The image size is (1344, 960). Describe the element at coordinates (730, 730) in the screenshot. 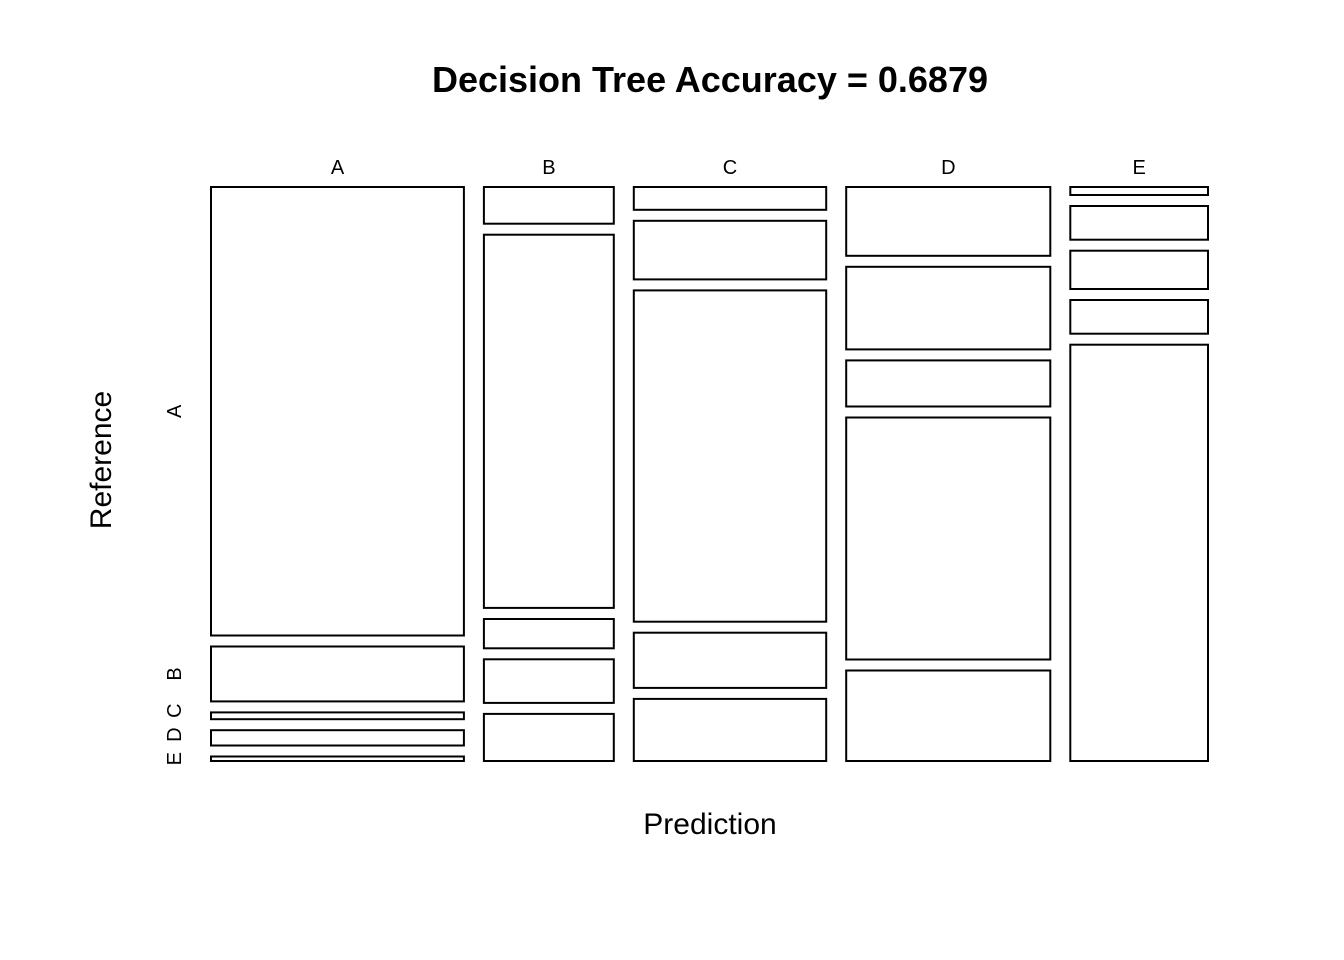

I see `tile-pred-c-ref-e` at that location.